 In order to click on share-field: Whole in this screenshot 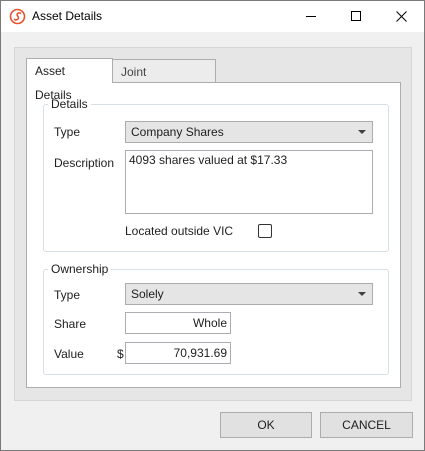, I will do `click(178, 323)`.